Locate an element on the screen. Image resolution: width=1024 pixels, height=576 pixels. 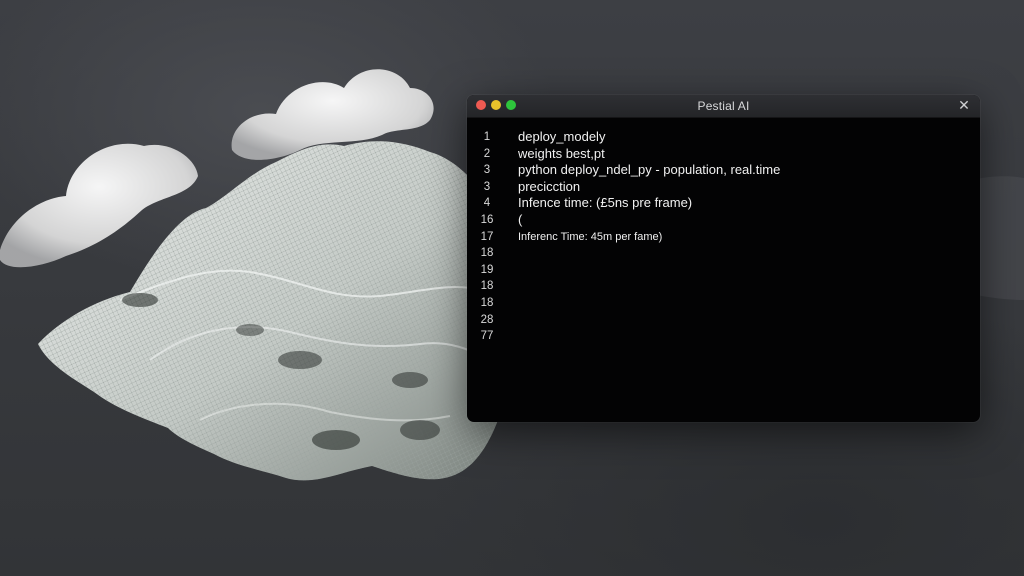
line-number: 19 is located at coordinates (487, 269).